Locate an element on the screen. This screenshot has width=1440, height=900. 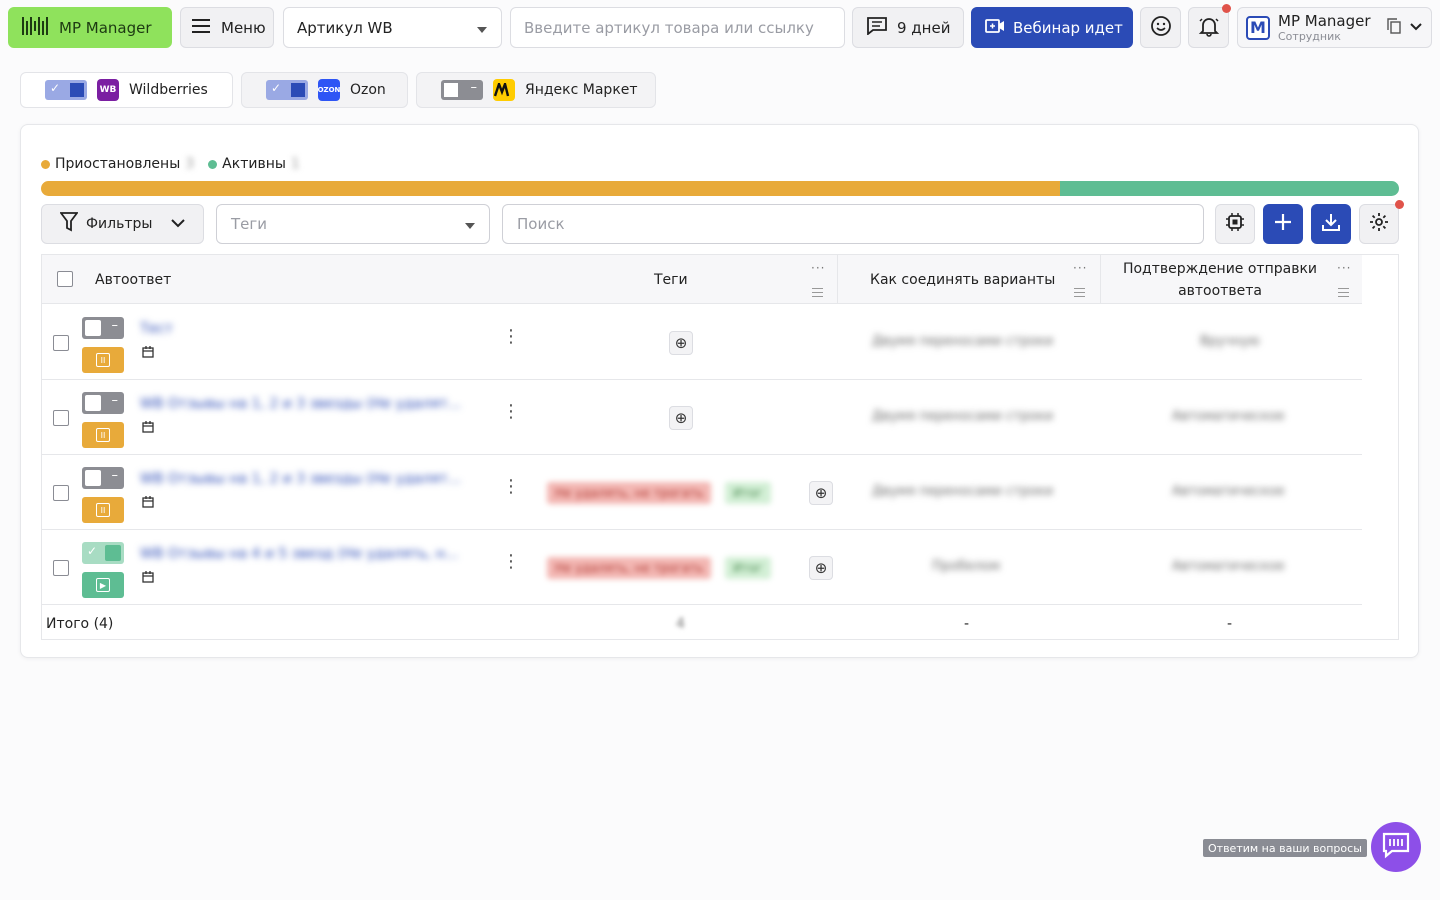
funnel-icon is located at coordinates (69, 224).